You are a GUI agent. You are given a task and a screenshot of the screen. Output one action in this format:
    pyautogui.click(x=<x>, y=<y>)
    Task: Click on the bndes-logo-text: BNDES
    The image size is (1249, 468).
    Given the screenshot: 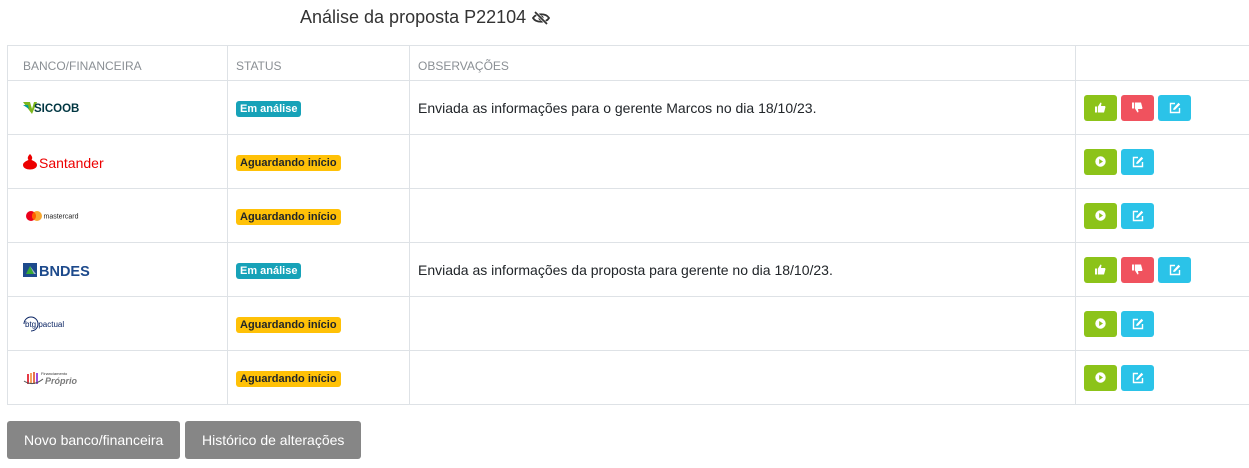 What is the action you would take?
    pyautogui.click(x=64, y=271)
    